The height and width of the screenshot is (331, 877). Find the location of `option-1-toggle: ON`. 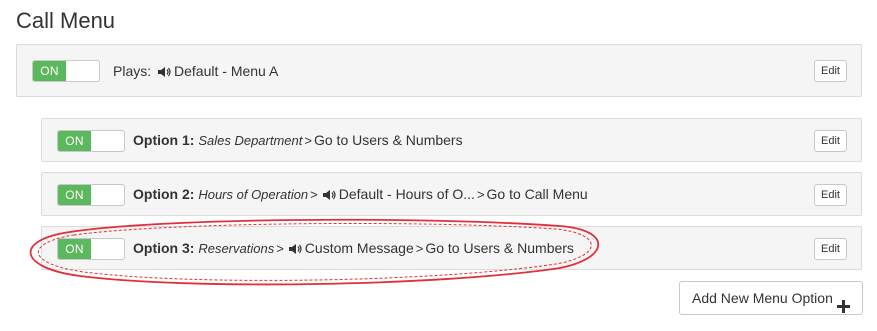

option-1-toggle: ON is located at coordinates (91, 141).